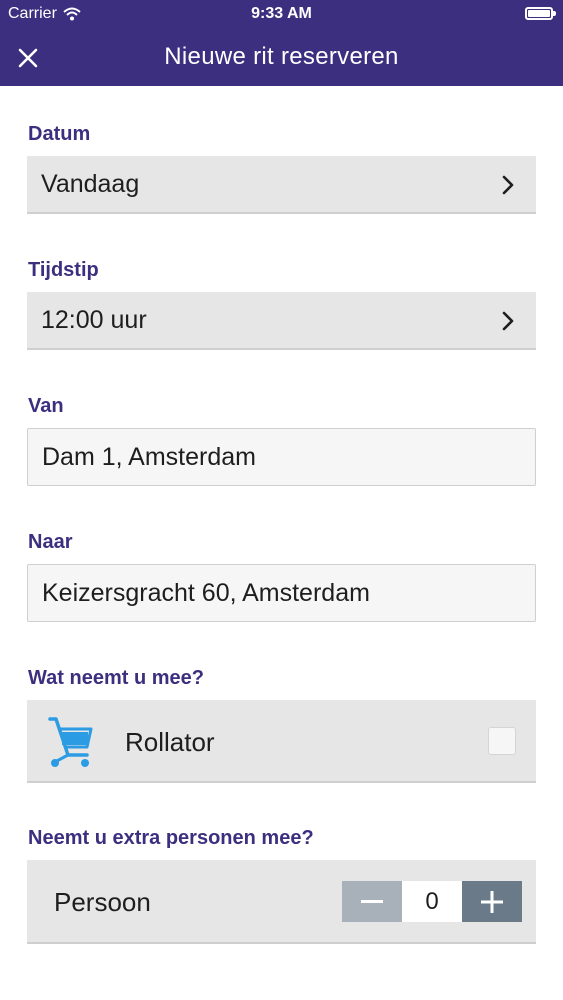 This screenshot has height=1000, width=563. I want to click on persoon-row: Persoon 0, so click(281, 902).